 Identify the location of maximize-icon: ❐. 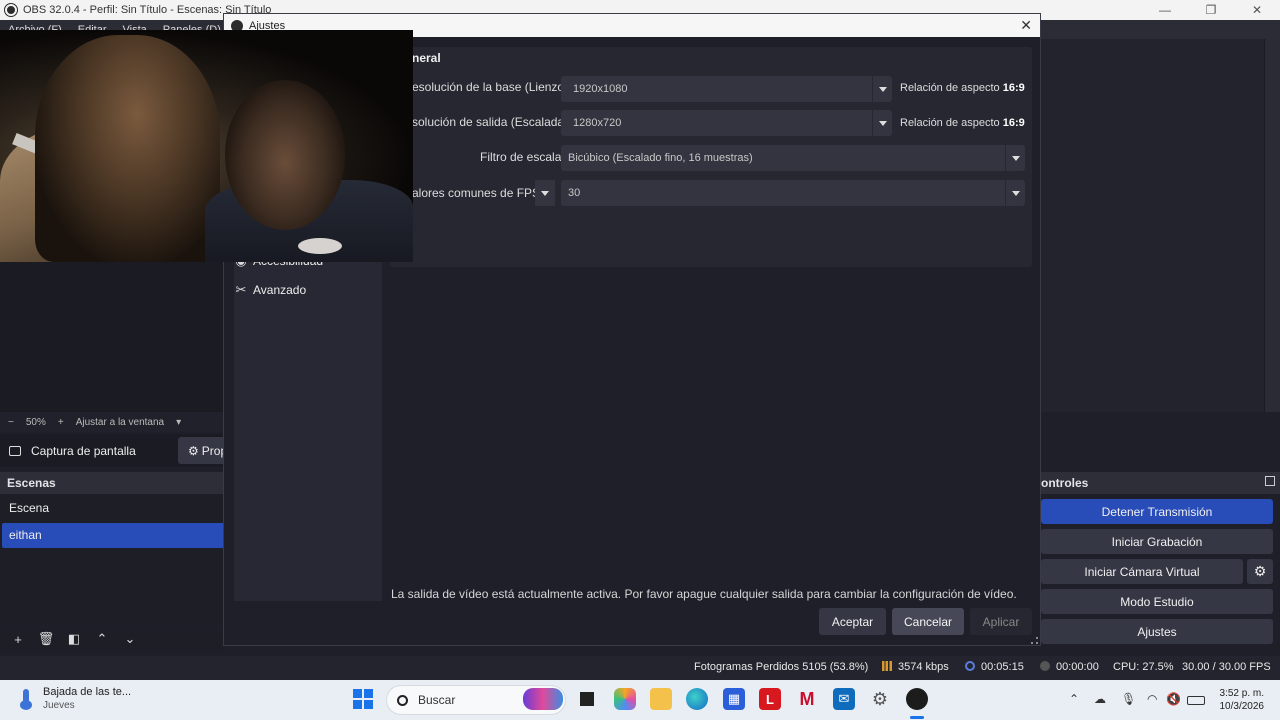
(1211, 10).